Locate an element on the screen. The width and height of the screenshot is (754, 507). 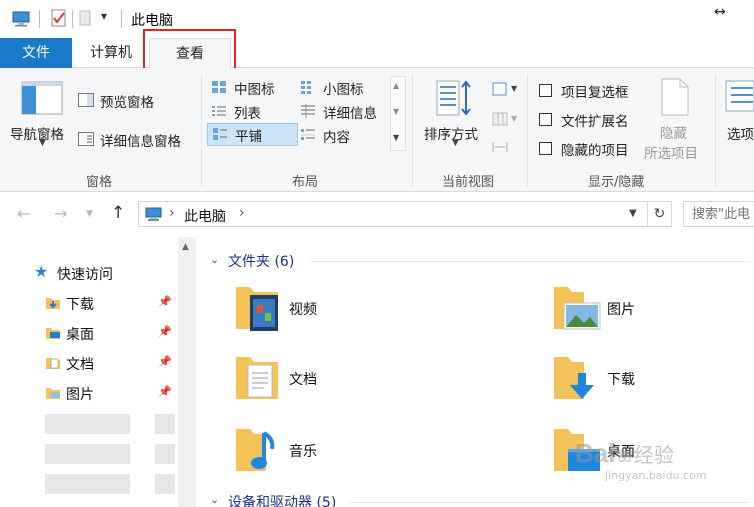
videos-folder-icon is located at coordinates (257, 309).